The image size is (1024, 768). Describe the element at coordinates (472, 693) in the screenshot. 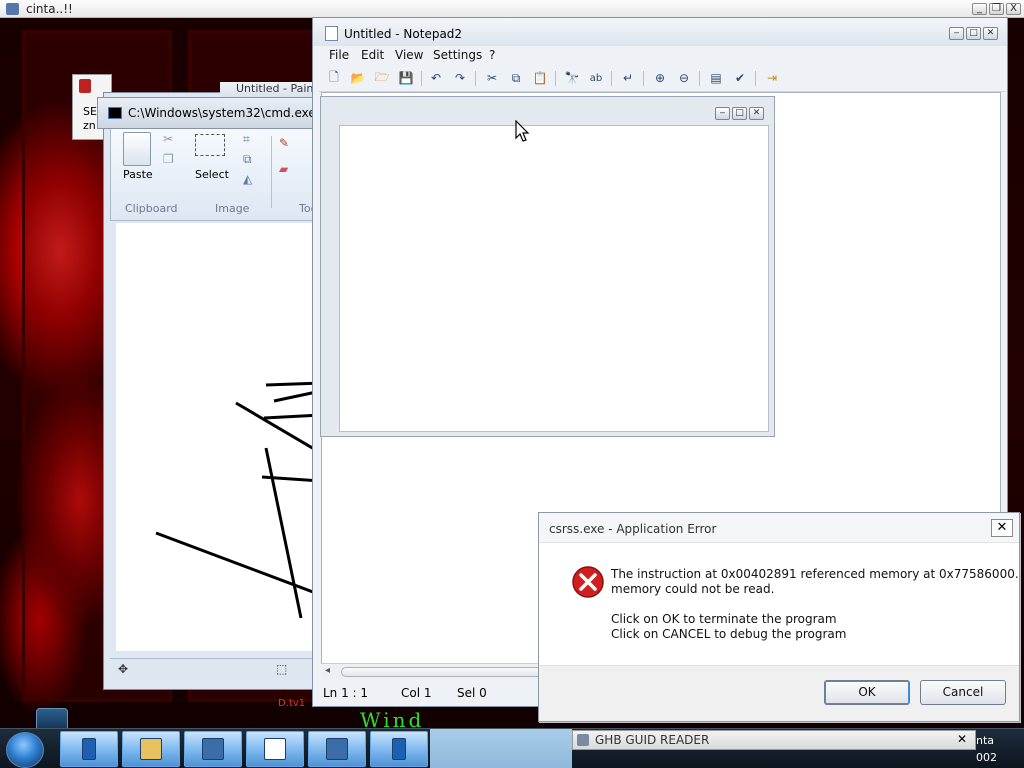

I see `status-selection: Sel 0` at that location.